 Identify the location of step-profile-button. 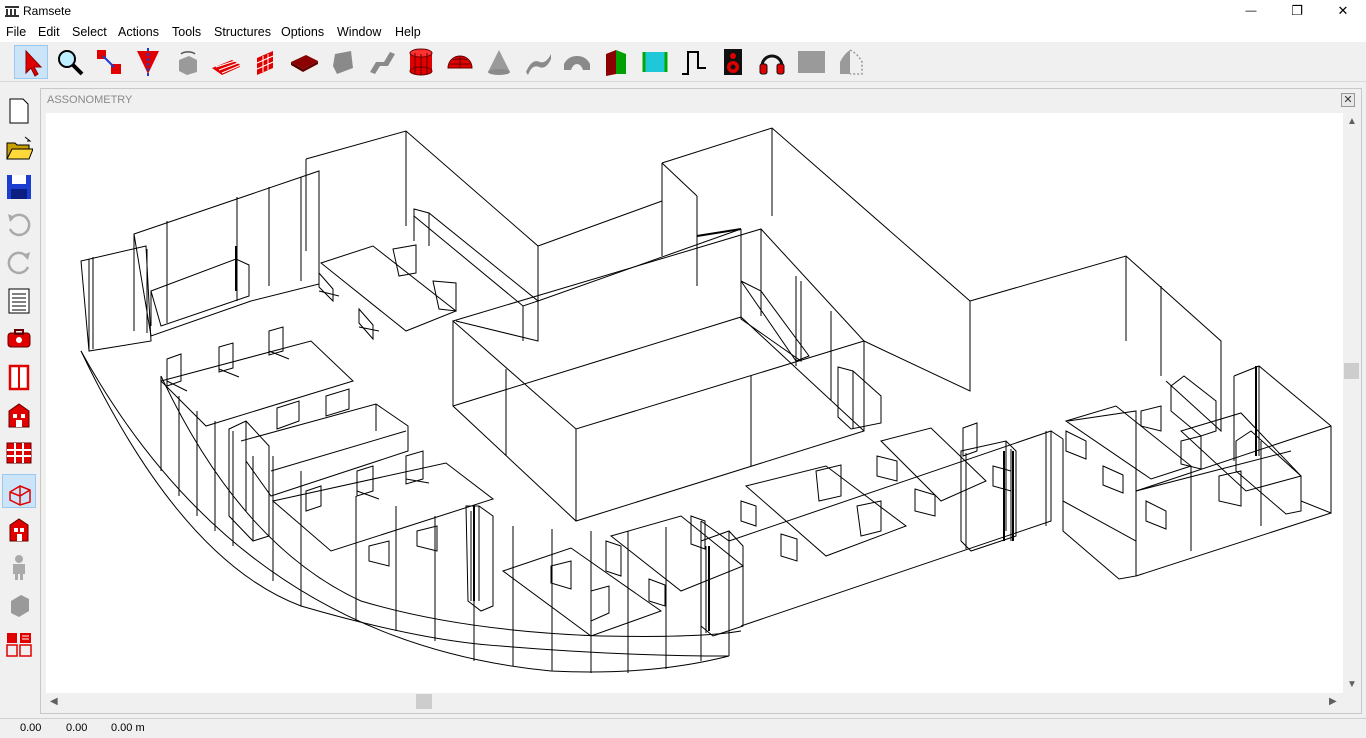
(694, 62).